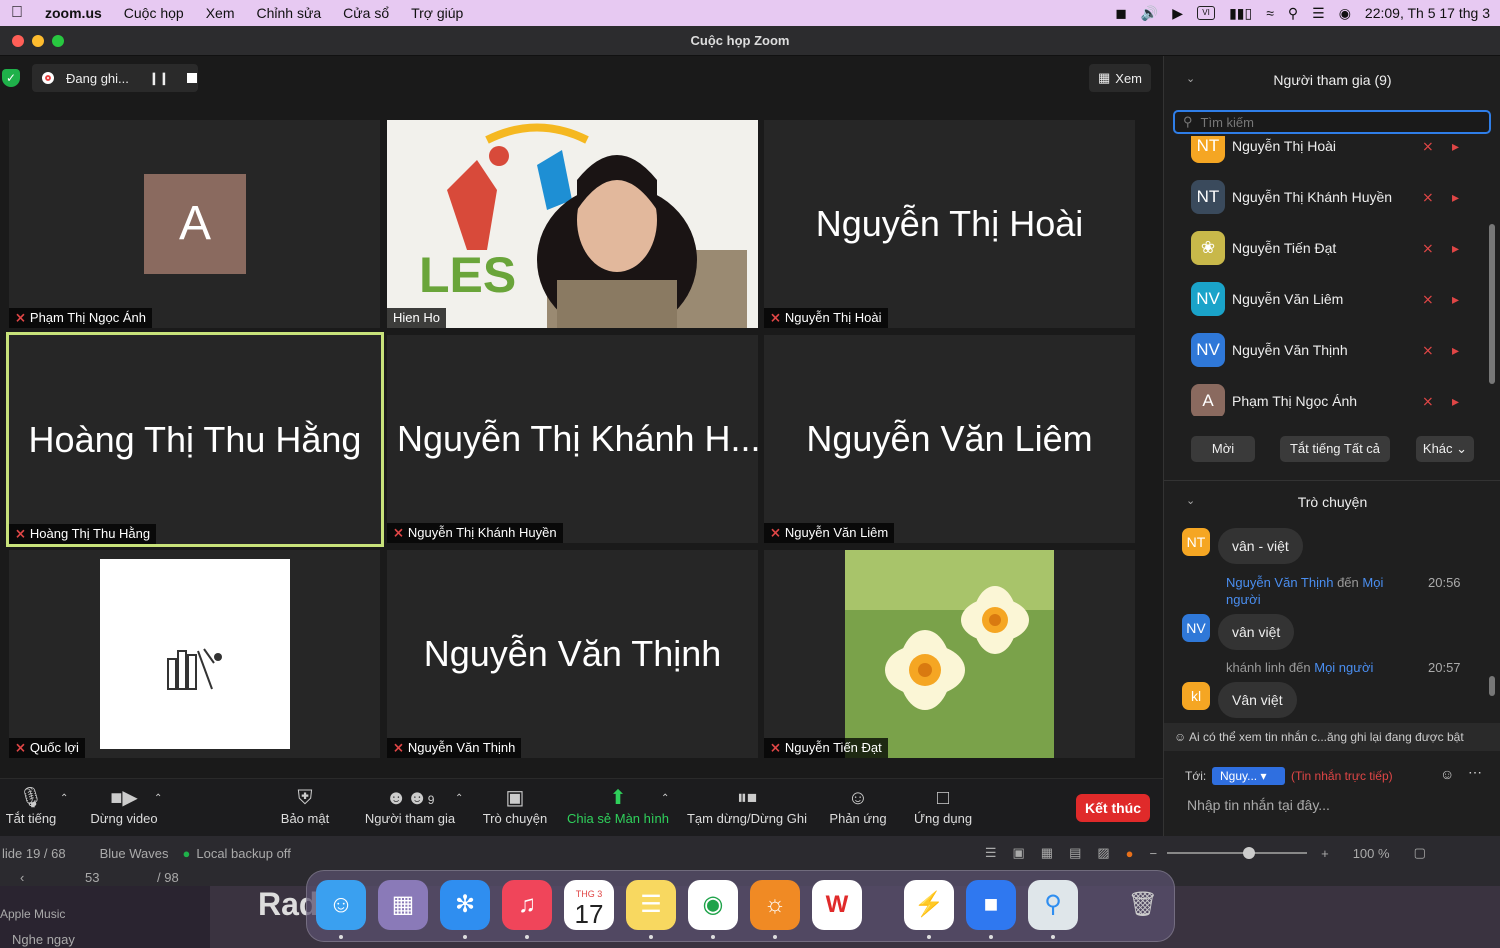 The height and width of the screenshot is (948, 1500). Describe the element at coordinates (943, 798) in the screenshot. I see `apps-icon: □` at that location.